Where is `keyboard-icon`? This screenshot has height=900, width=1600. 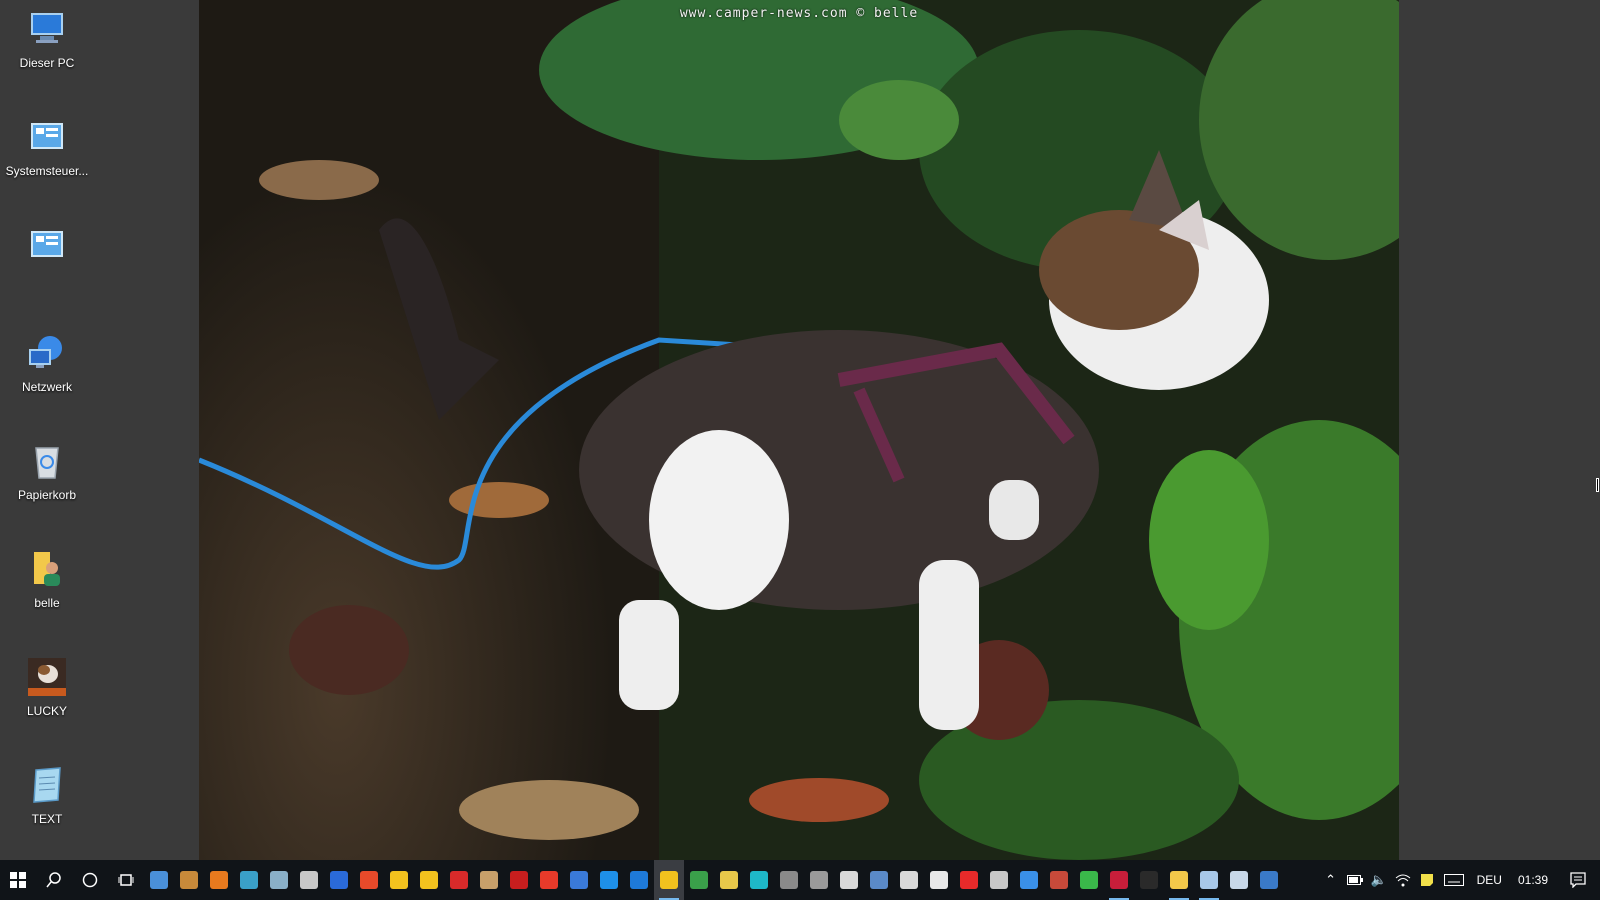
keyboard-icon is located at coordinates (1454, 880).